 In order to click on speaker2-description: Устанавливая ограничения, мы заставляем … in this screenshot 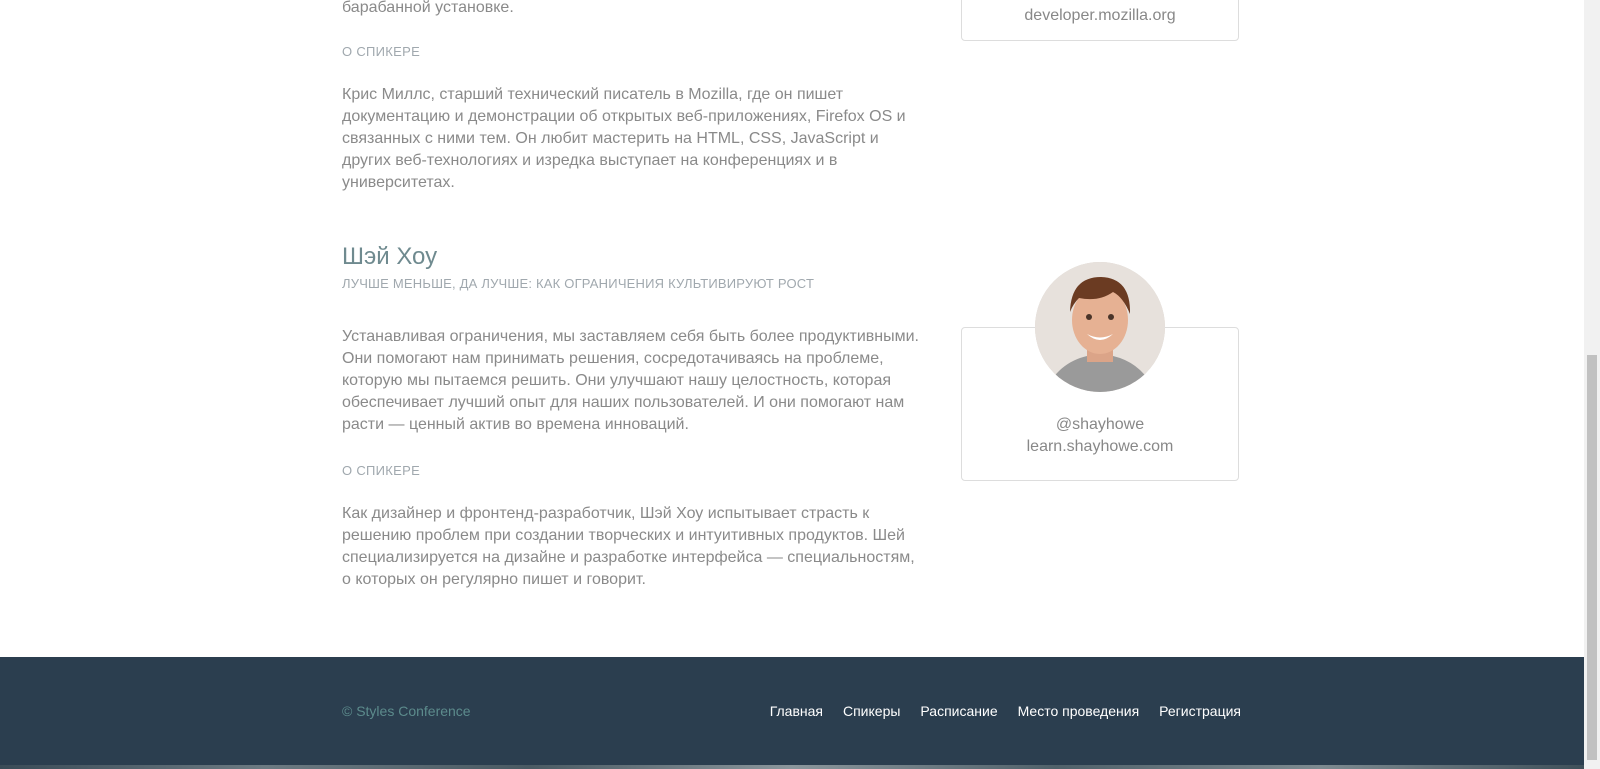, I will do `click(632, 381)`.